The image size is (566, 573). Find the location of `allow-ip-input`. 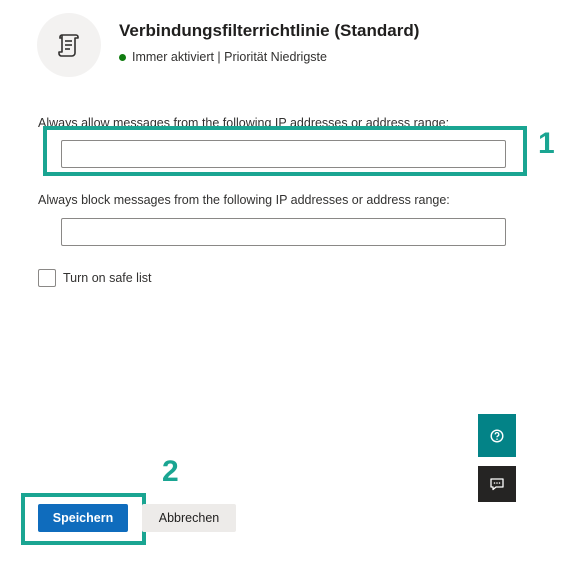

allow-ip-input is located at coordinates (283, 154).